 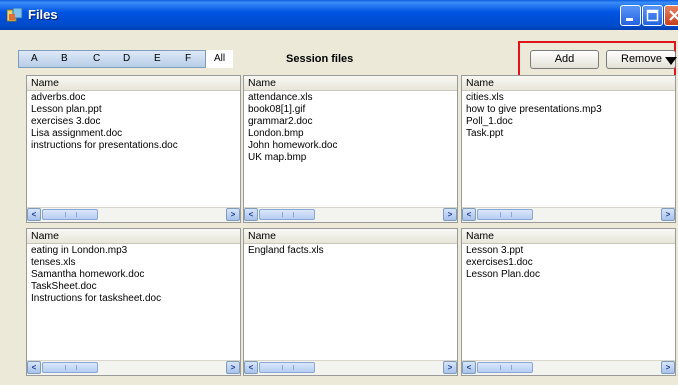 I want to click on maximize-icon, so click(x=652, y=15).